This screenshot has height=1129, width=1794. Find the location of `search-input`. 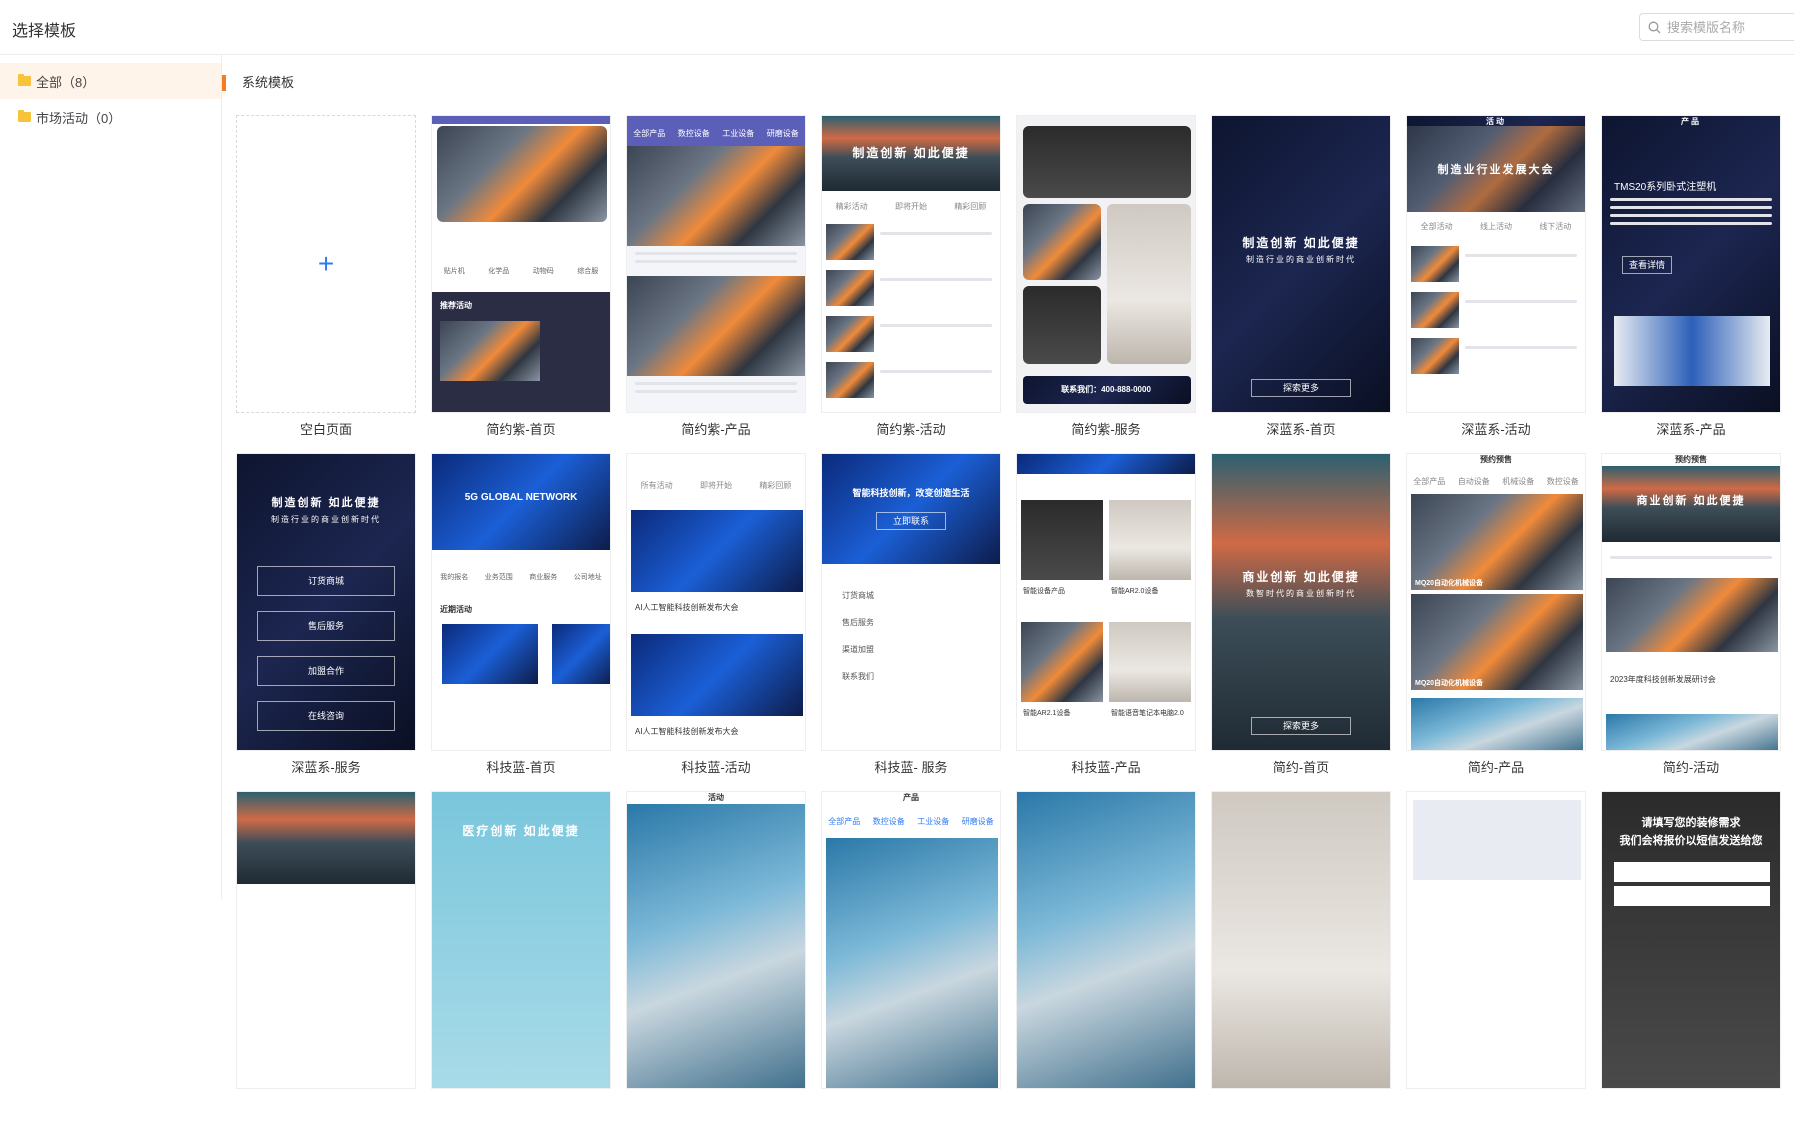

search-input is located at coordinates (1730, 27).